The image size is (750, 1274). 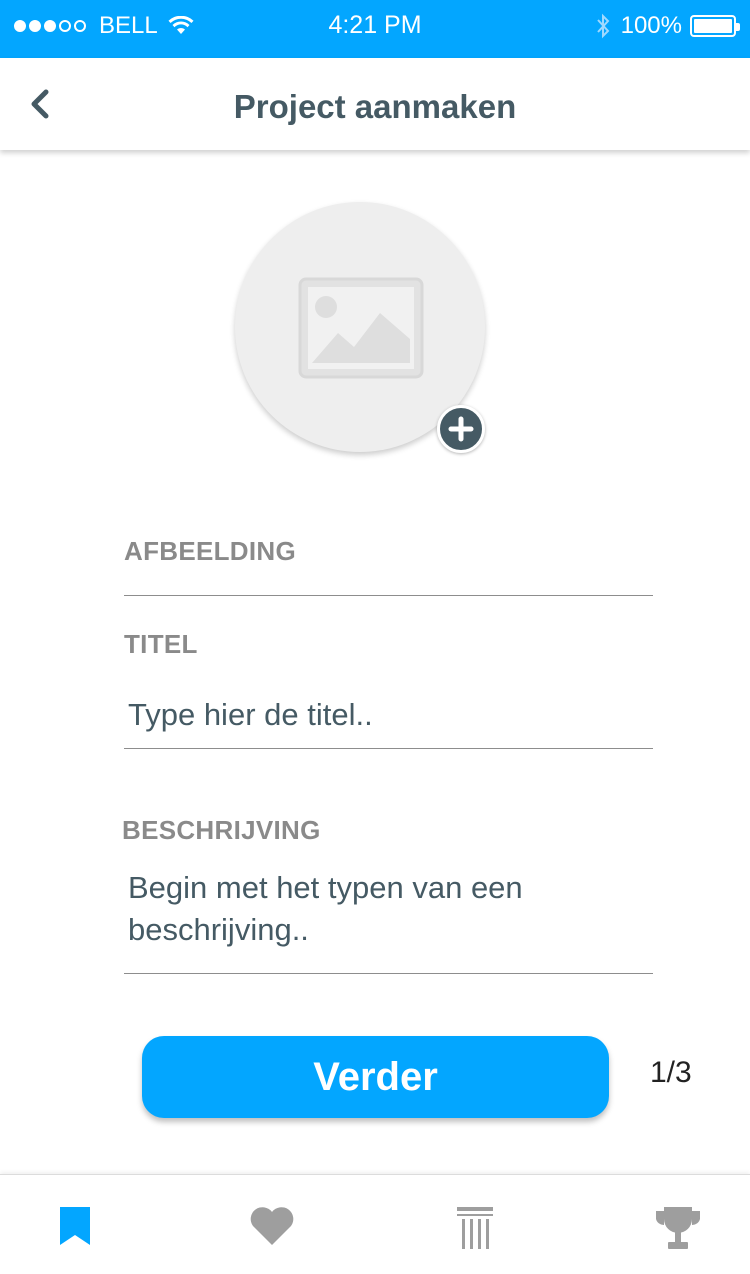 What do you see at coordinates (715, 26) in the screenshot?
I see `battery-icon` at bounding box center [715, 26].